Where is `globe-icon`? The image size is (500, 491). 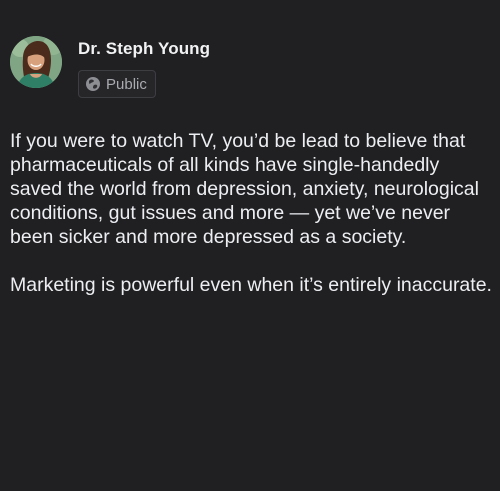 globe-icon is located at coordinates (93, 84).